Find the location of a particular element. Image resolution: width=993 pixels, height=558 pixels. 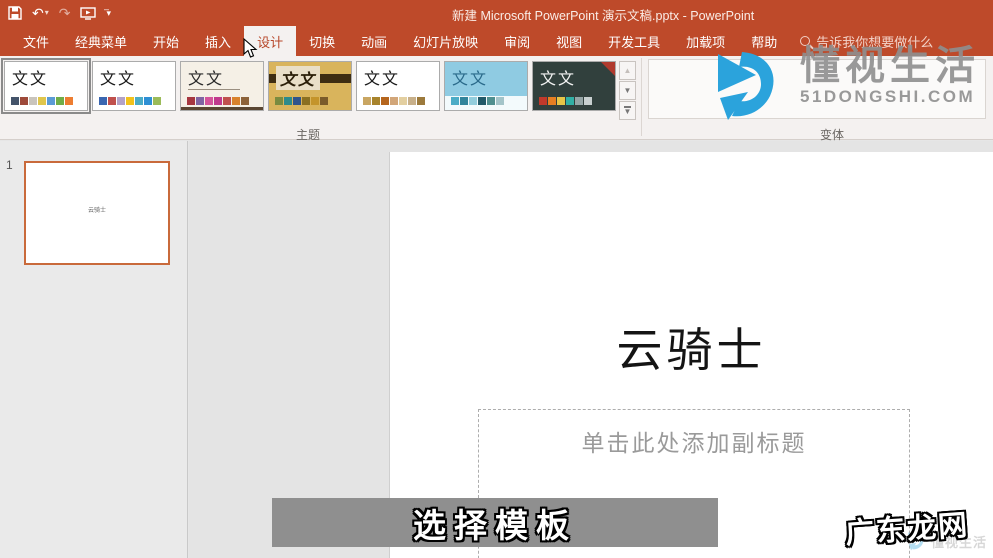

theme-thumbnail-6: 文文 is located at coordinates (486, 86).